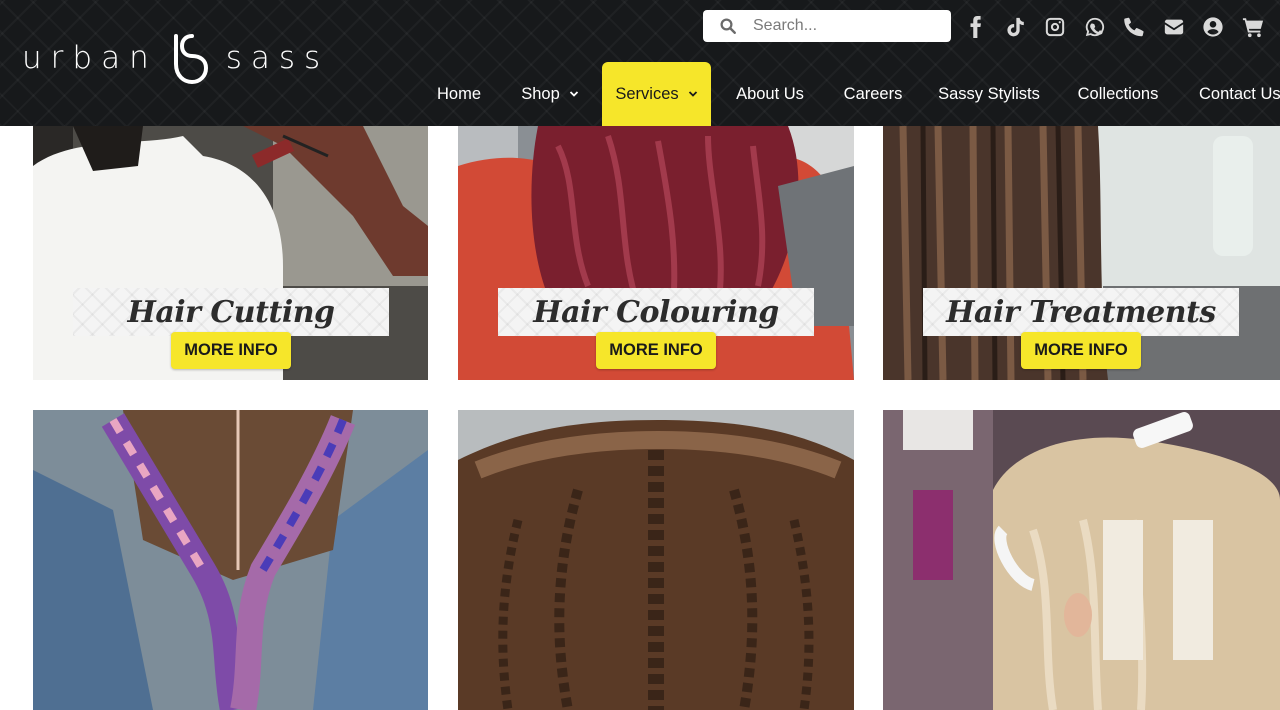 This screenshot has height=710, width=1280. I want to click on nav-services: Services, so click(656, 94).